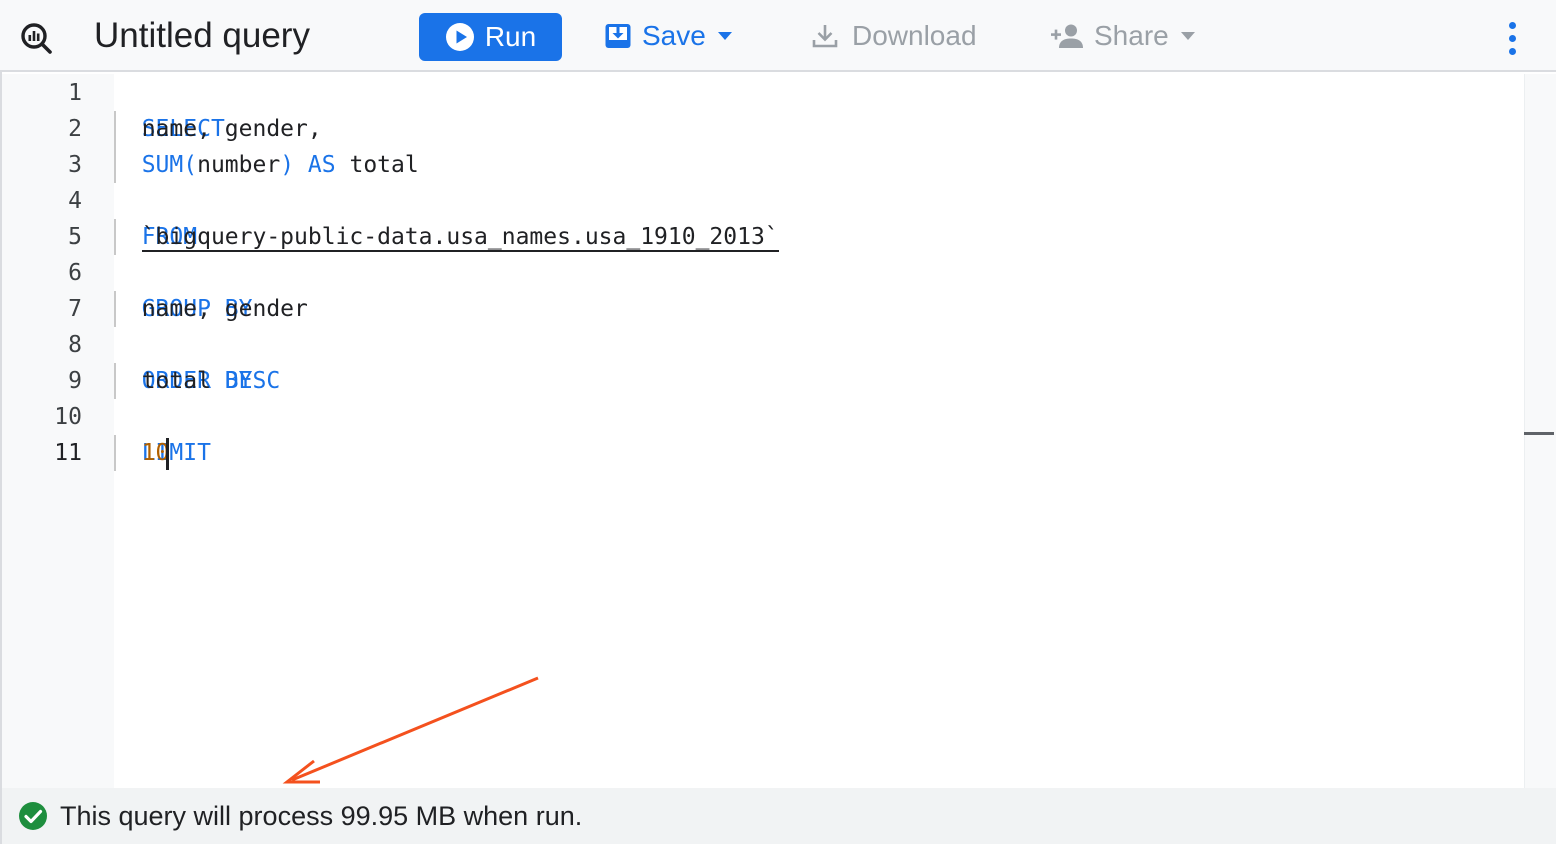 The image size is (1556, 844). I want to click on share-button: Share, so click(1123, 36).